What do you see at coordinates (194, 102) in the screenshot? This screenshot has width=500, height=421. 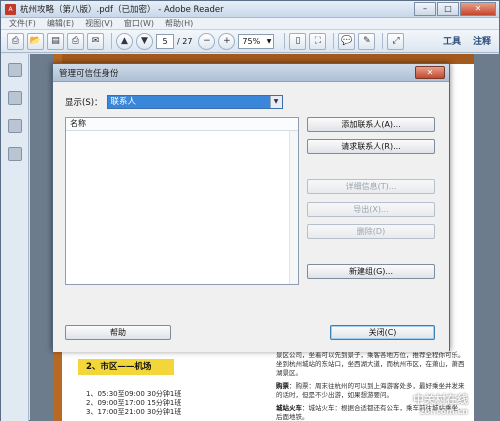 I see `show-select: 联系人 ▼` at bounding box center [194, 102].